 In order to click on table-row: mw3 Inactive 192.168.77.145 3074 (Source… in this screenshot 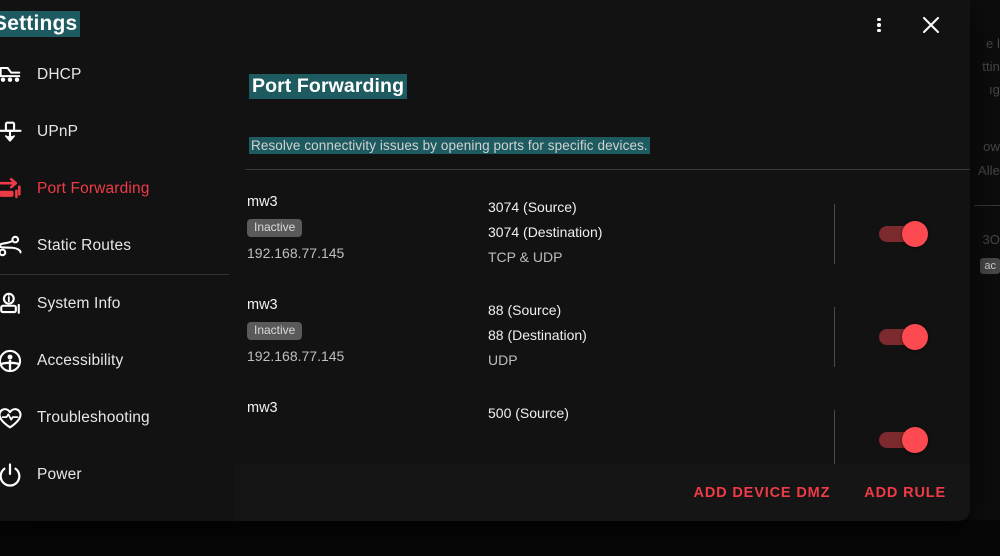, I will do `click(602, 221)`.